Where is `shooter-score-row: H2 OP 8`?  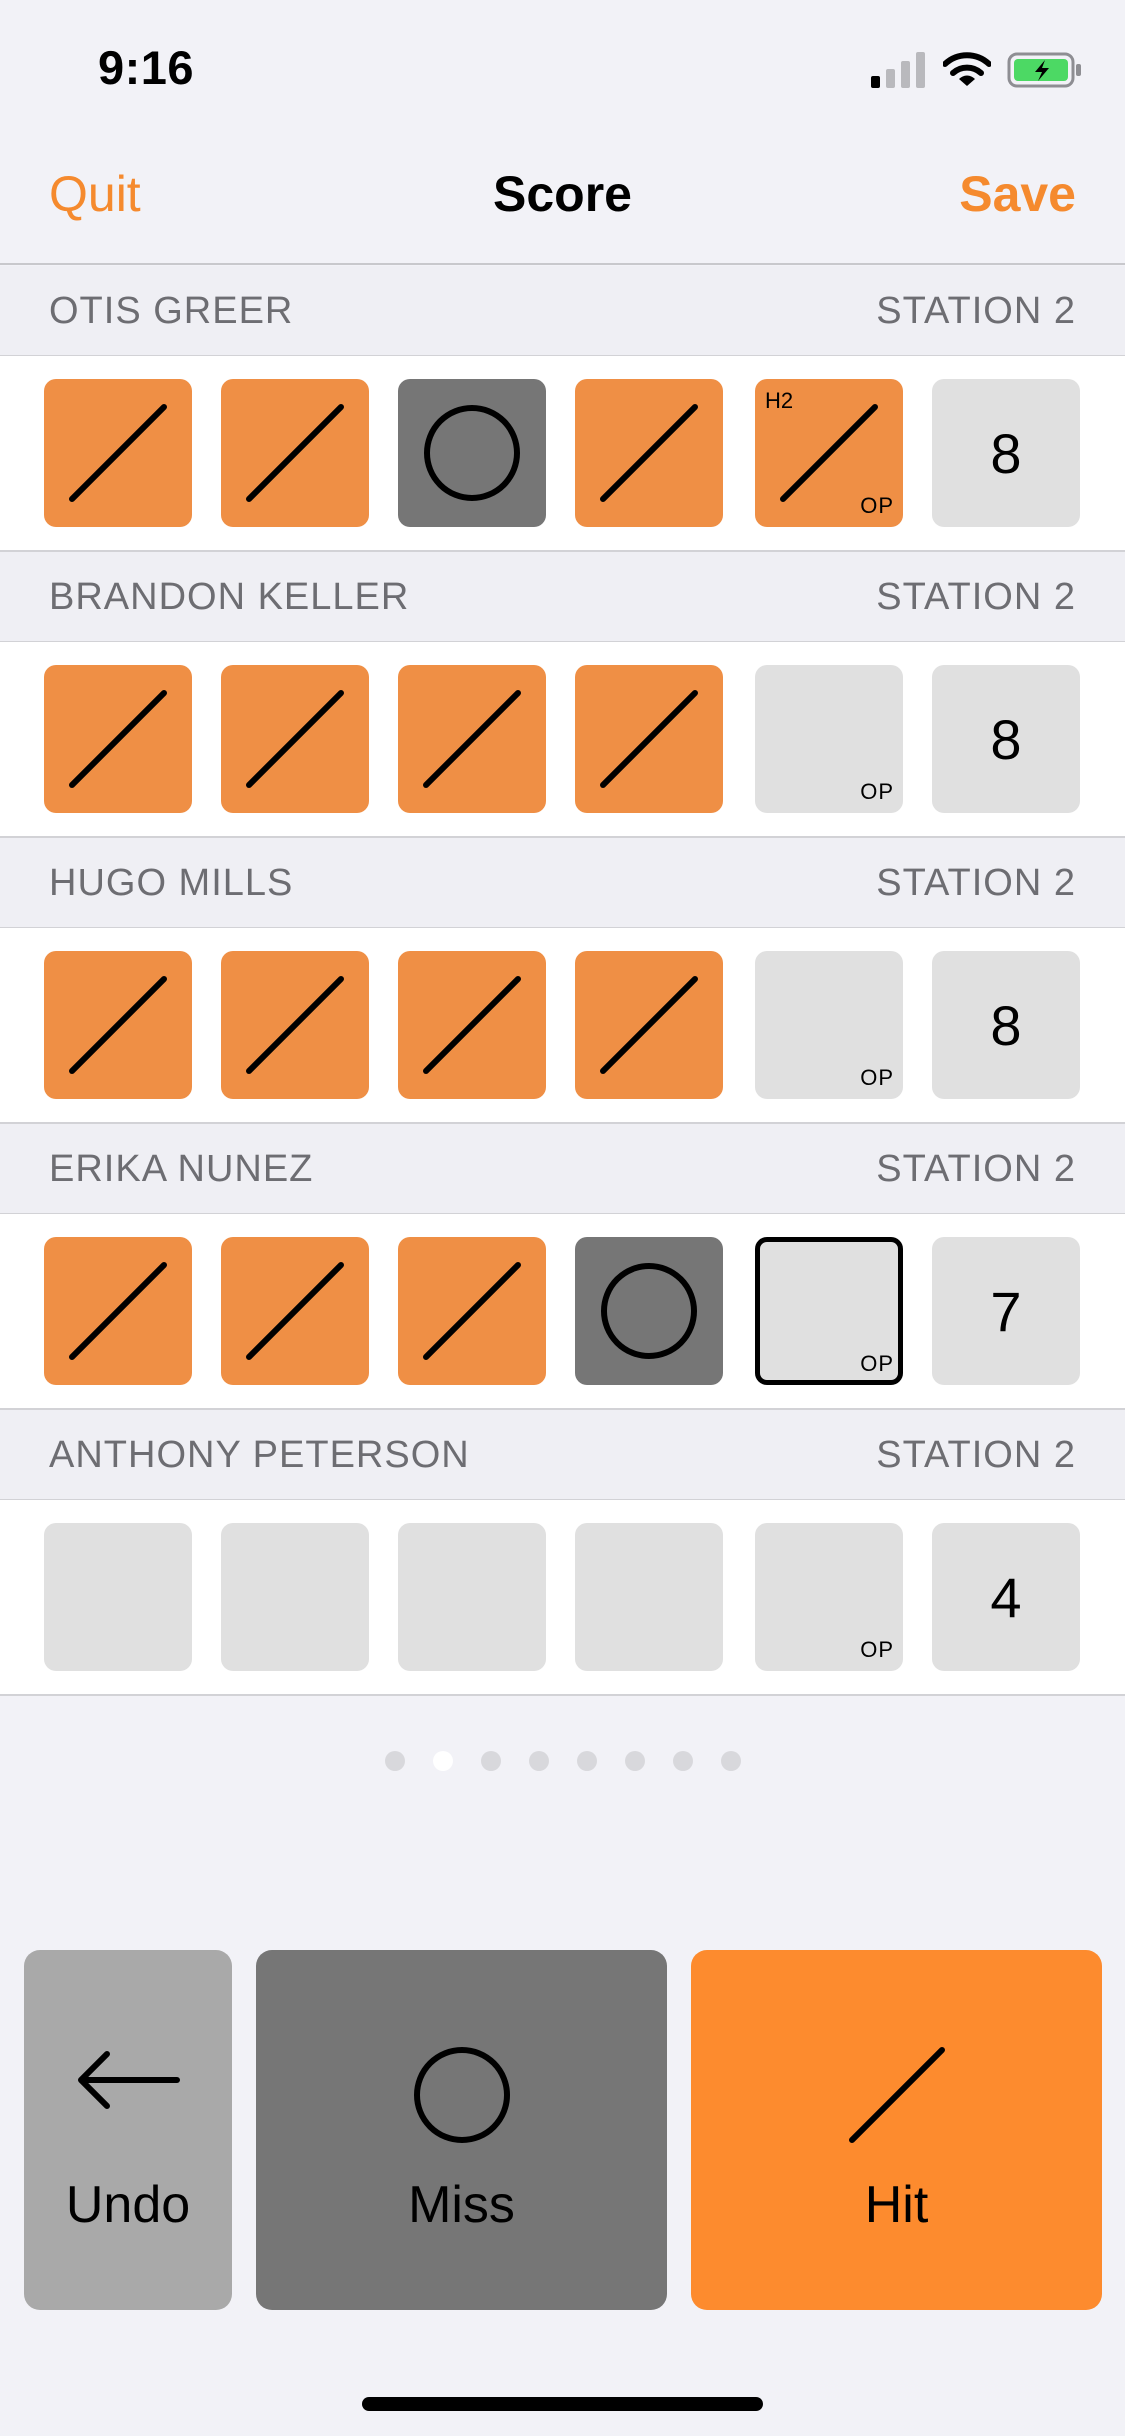
shooter-score-row: H2 OP 8 is located at coordinates (562, 454).